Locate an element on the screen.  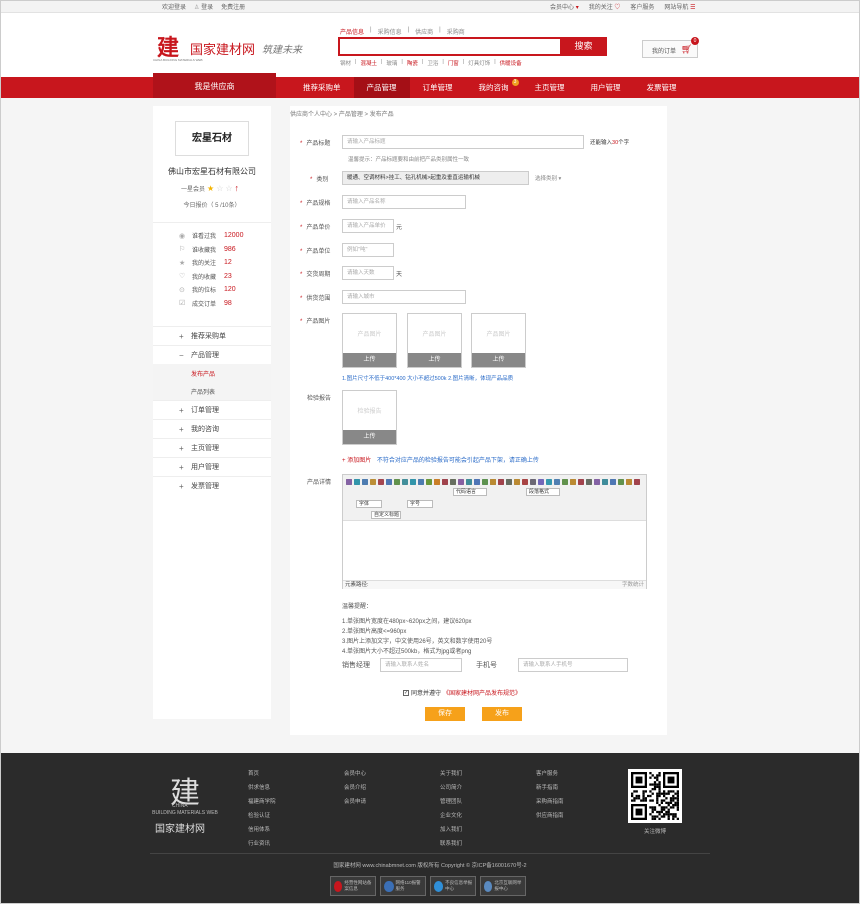
search-tab-suppliers: 供应商 is located at coordinates (424, 31).